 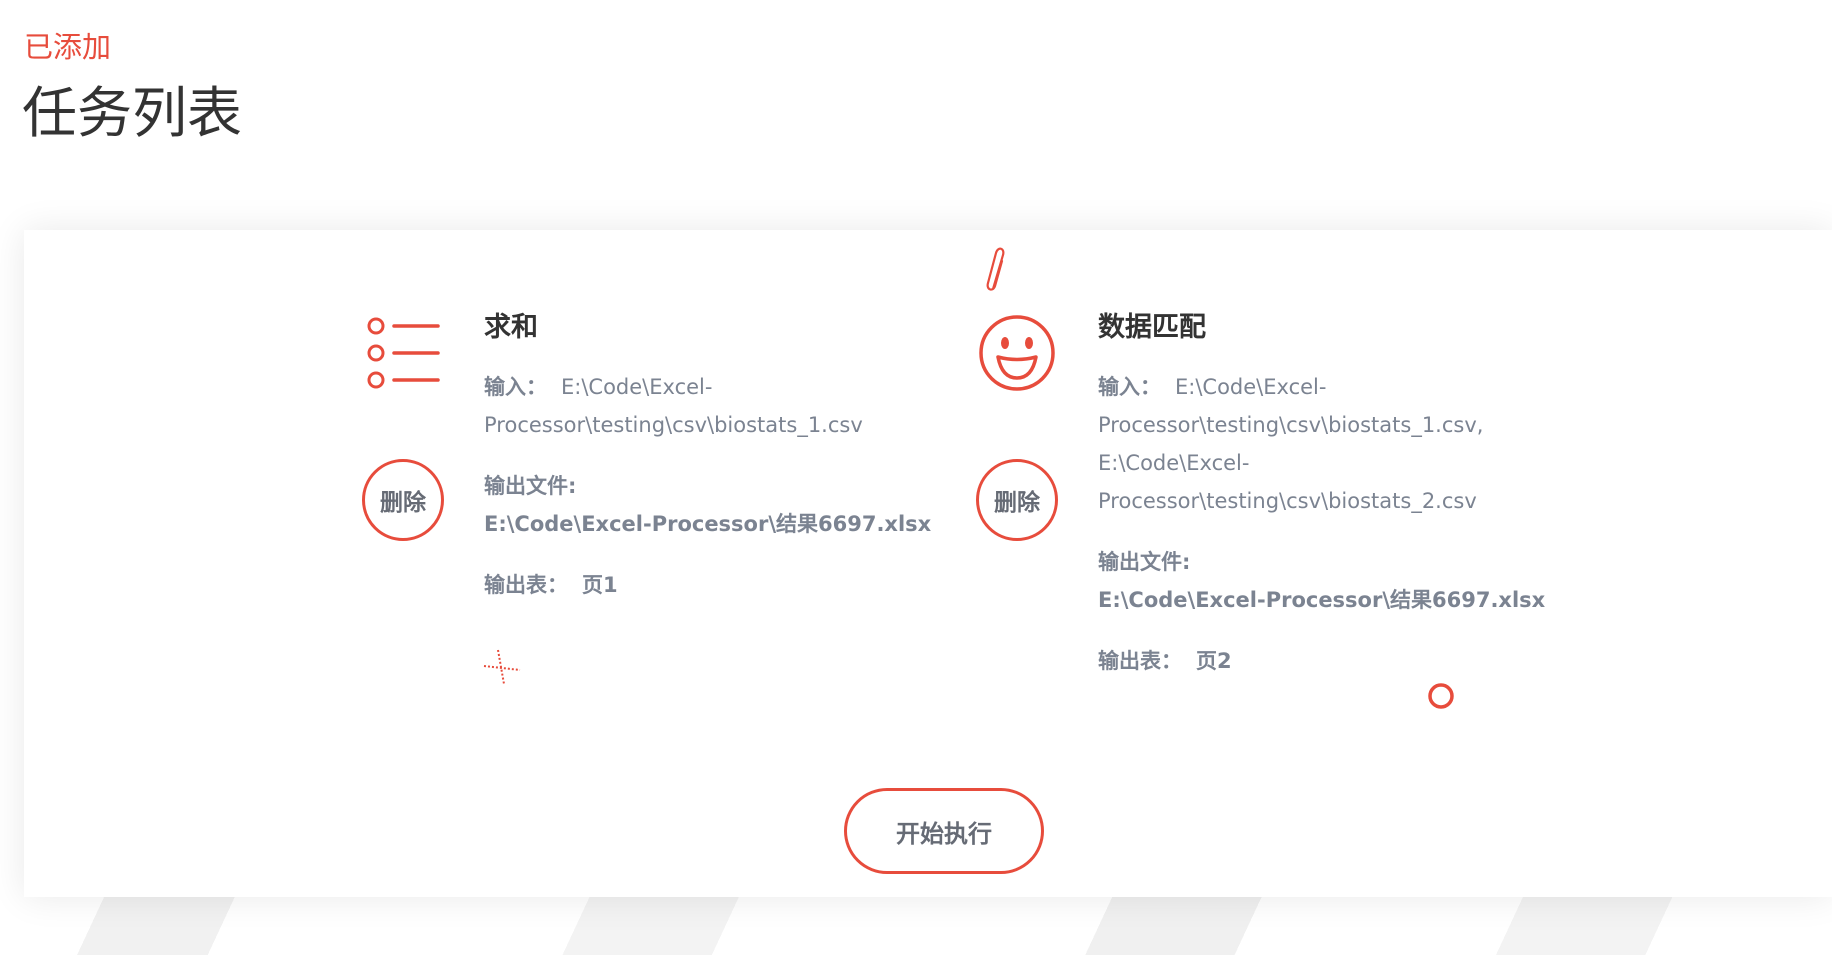 What do you see at coordinates (132, 113) in the screenshot?
I see `page-title: 任务列表` at bounding box center [132, 113].